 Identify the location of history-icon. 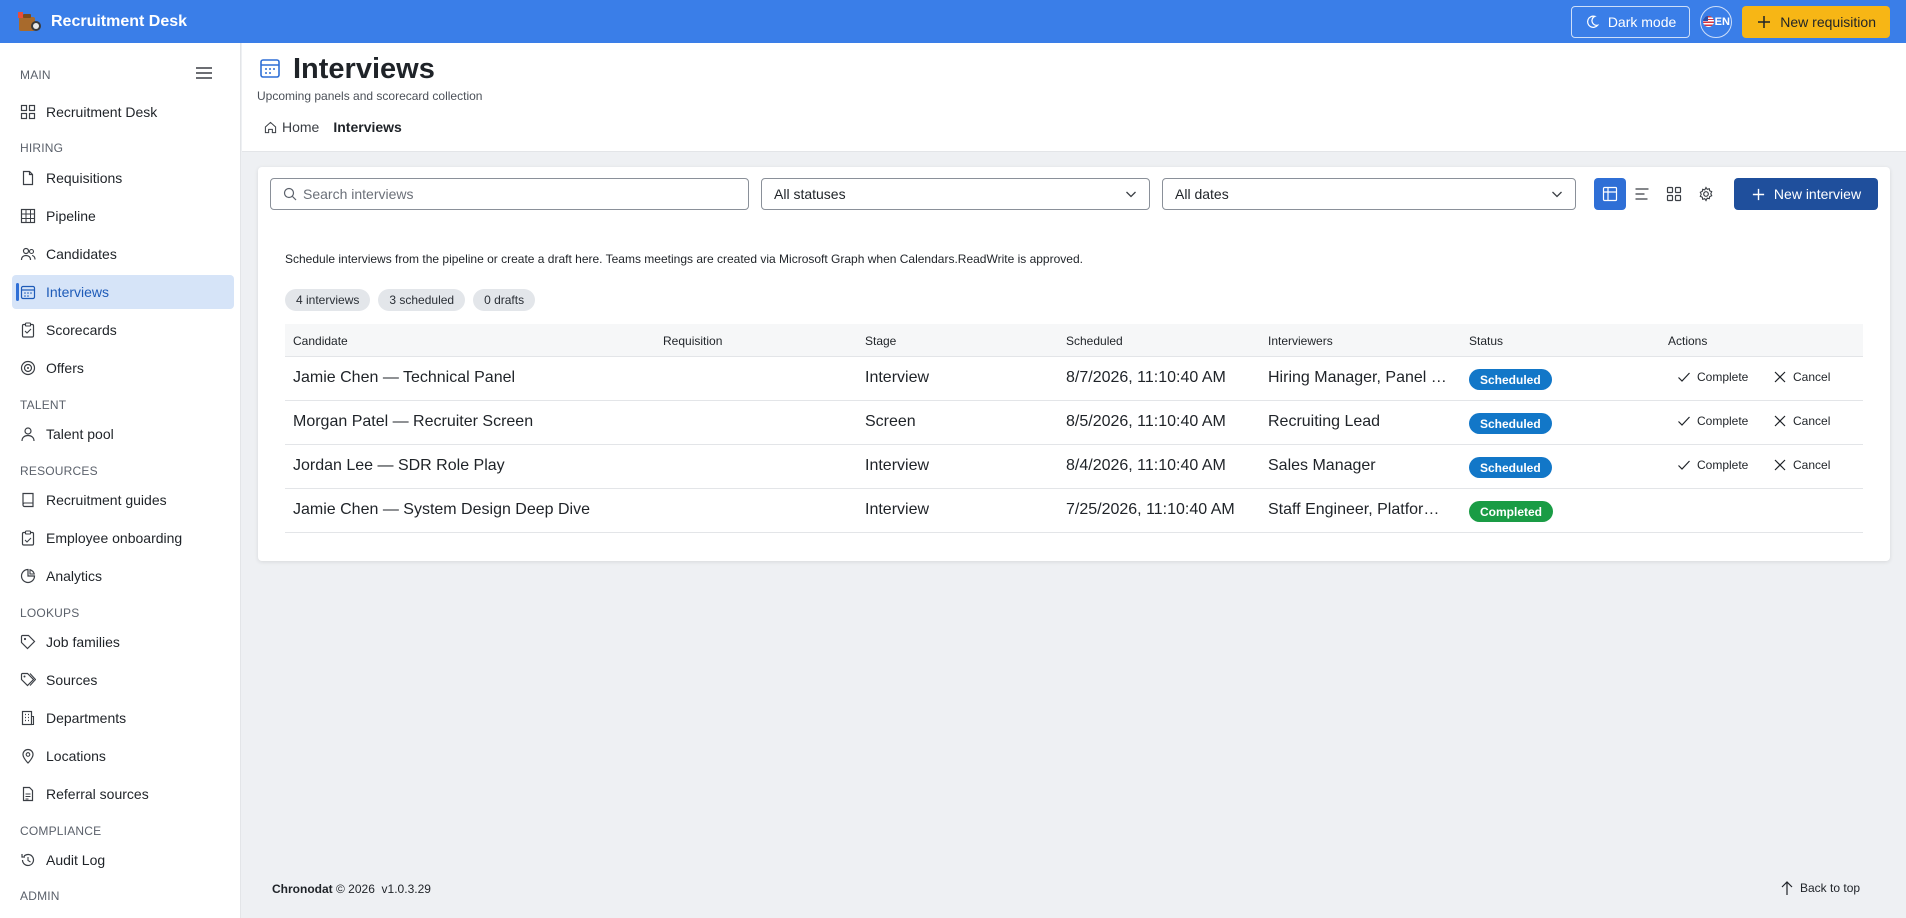
(28, 860).